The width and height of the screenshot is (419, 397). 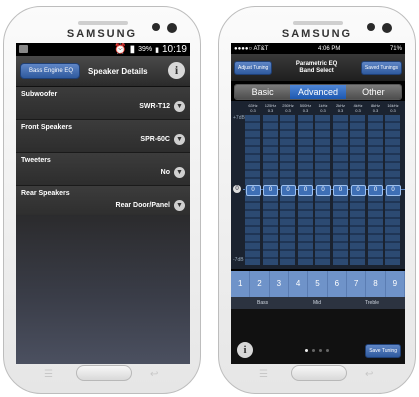 What do you see at coordinates (357, 284) in the screenshot?
I see `band-number-button: 7` at bounding box center [357, 284].